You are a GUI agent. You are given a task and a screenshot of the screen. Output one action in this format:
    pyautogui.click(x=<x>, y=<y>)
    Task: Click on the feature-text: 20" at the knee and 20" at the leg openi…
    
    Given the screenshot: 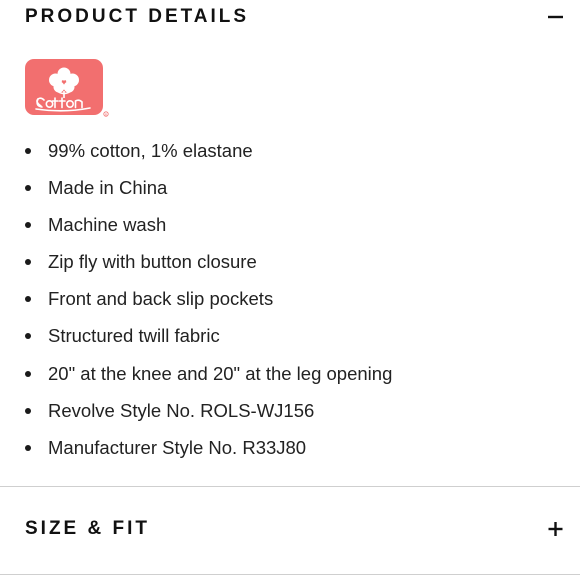 What is the action you would take?
    pyautogui.click(x=220, y=373)
    